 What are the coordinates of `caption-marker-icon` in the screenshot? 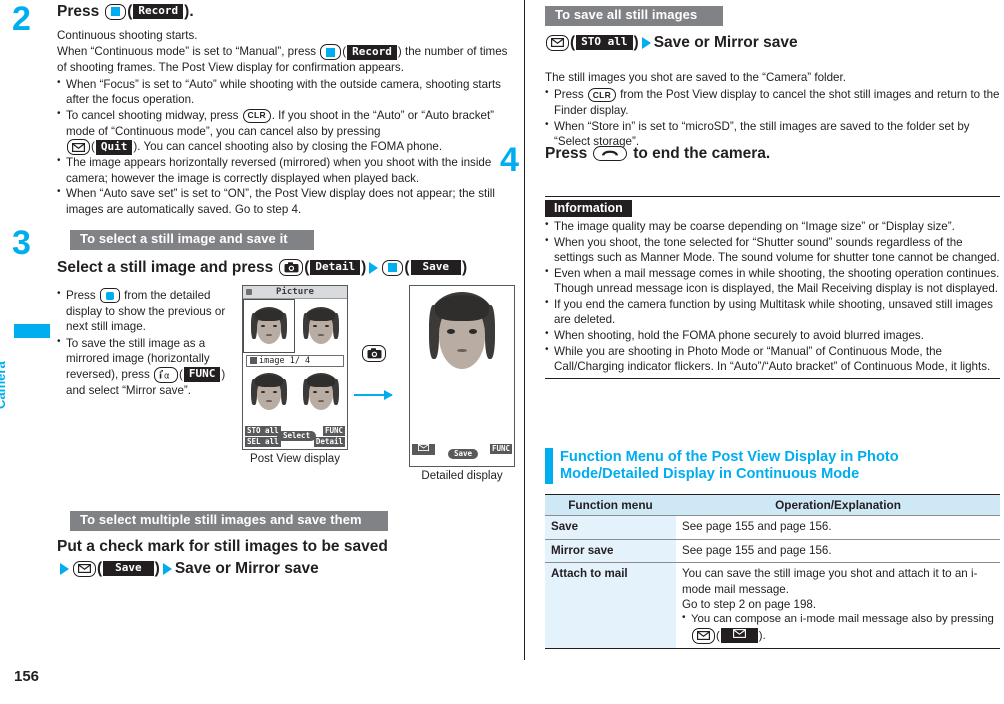 It's located at (253, 360).